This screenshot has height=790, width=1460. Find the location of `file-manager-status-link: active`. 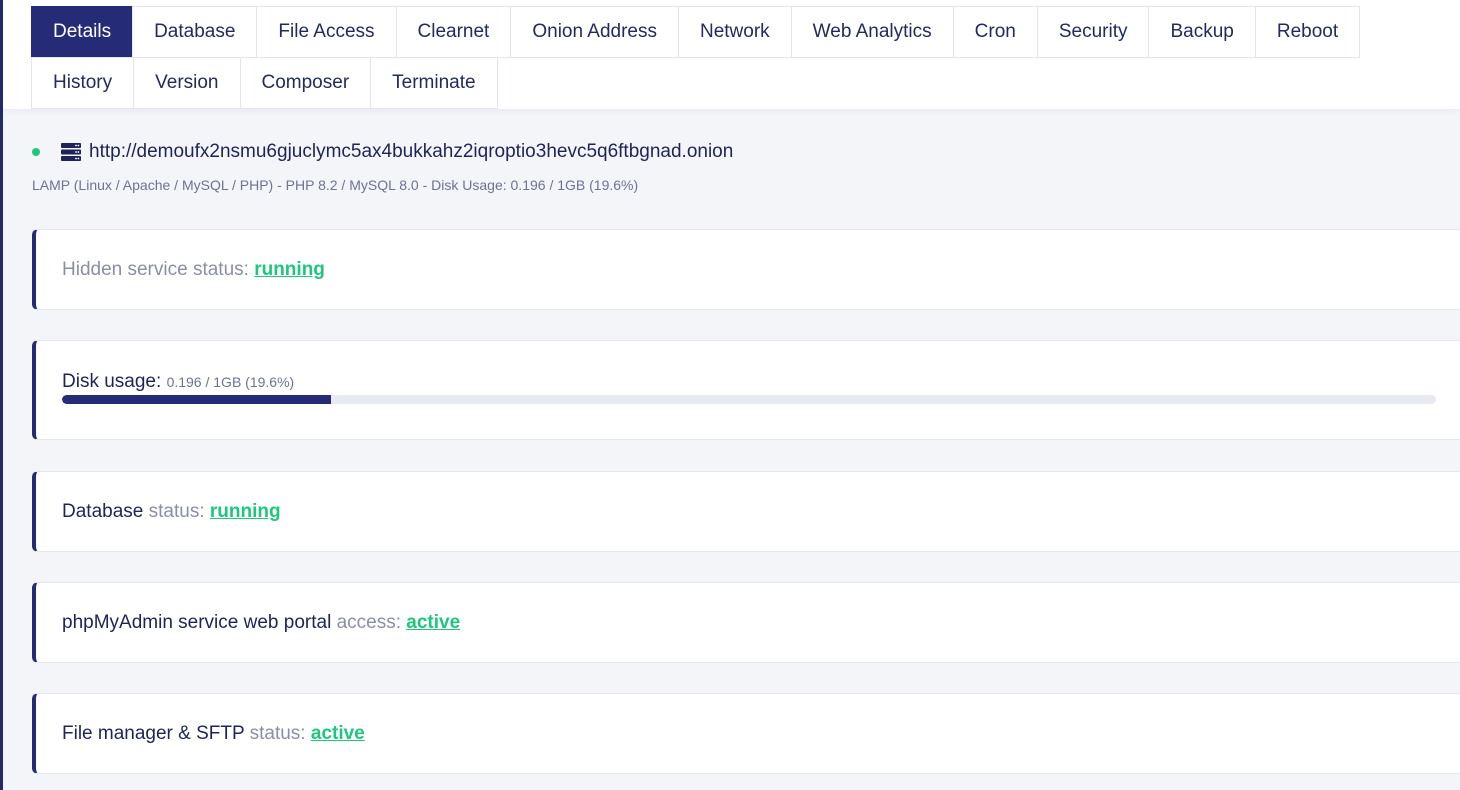

file-manager-status-link: active is located at coordinates (338, 733).